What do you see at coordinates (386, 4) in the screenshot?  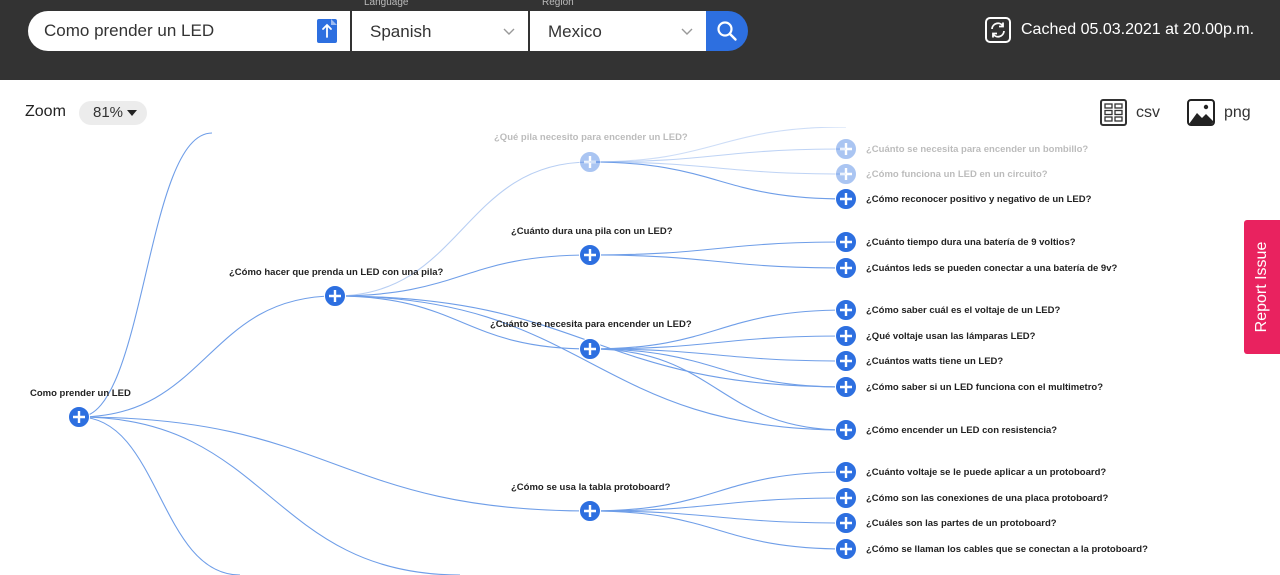 I see `language-caption: Language` at bounding box center [386, 4].